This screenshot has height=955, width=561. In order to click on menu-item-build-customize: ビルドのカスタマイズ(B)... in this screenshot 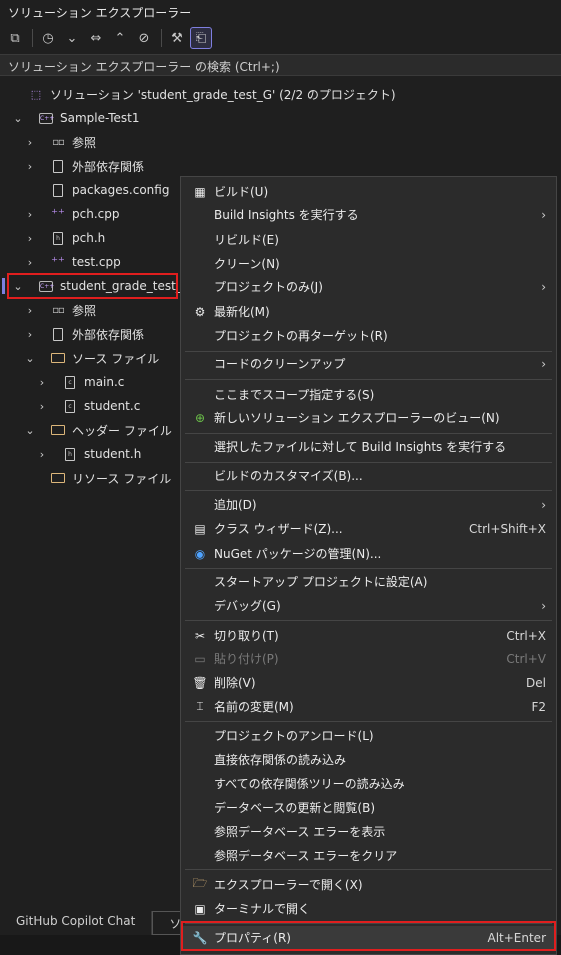, I will do `click(368, 475)`.